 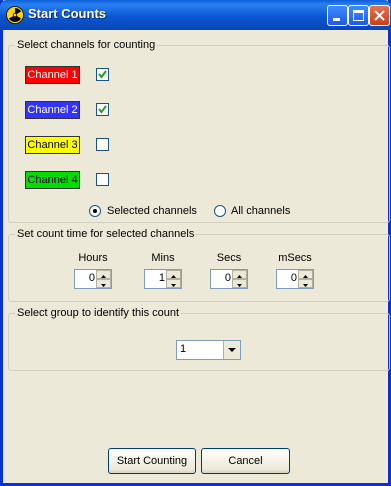 I want to click on close-icon, so click(x=379, y=15).